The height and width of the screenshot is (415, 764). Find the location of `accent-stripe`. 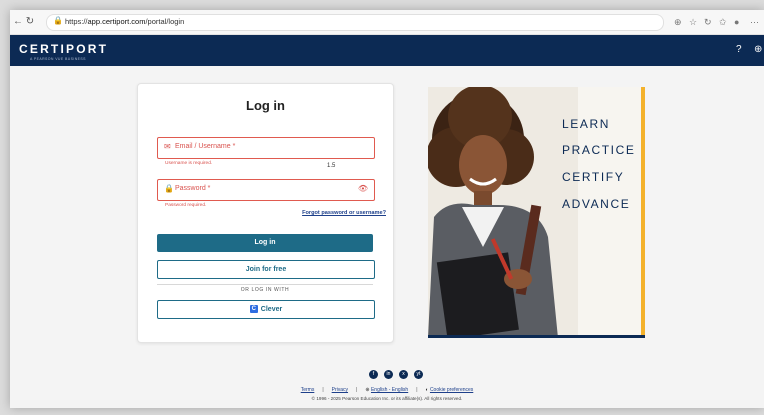

accent-stripe is located at coordinates (643, 212).